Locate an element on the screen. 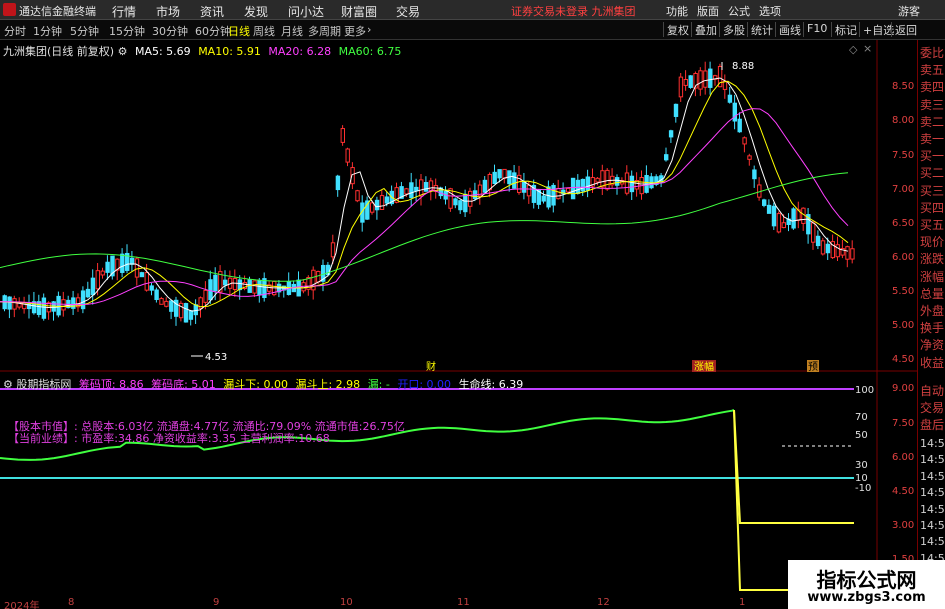 This screenshot has width=945, height=609. tab-daily: 日线 is located at coordinates (239, 31).